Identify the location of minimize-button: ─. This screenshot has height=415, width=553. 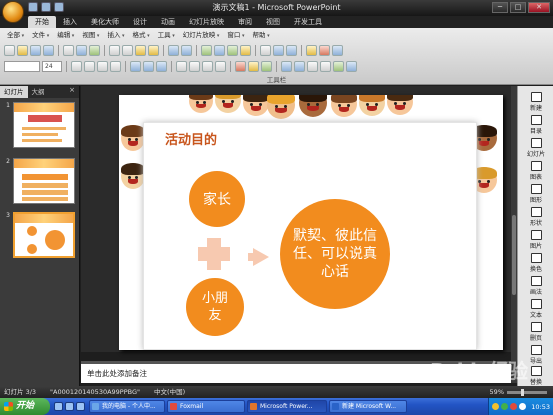
(500, 7).